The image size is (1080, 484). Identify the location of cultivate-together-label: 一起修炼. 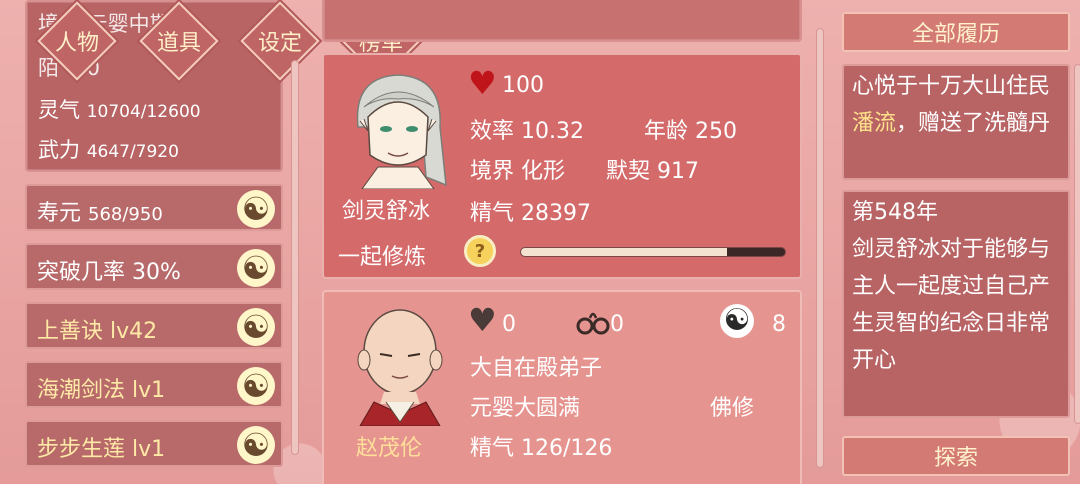
(382, 257).